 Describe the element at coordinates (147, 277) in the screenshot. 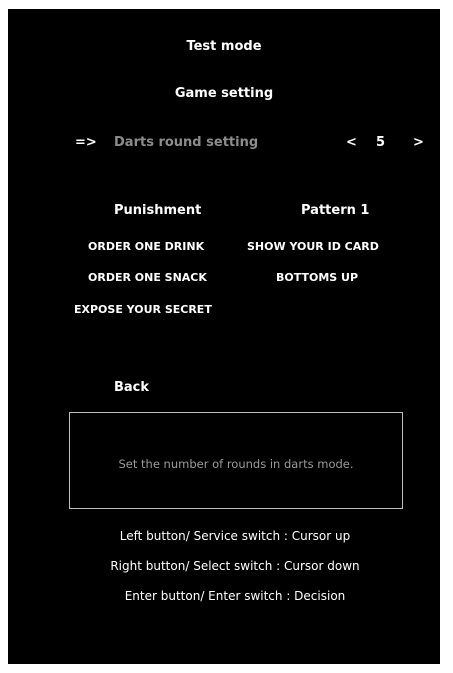

I see `punishment-item: ORDER ONE SNACK` at that location.